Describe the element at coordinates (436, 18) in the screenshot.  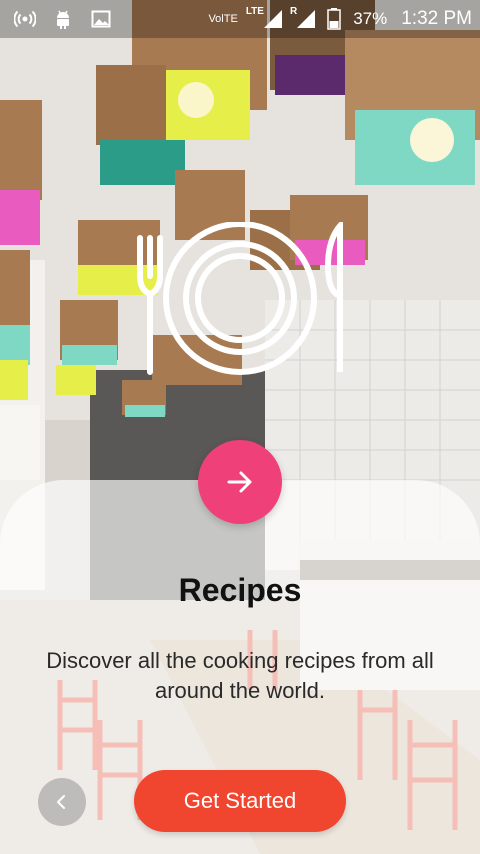
I see `clock: 1:32 PM` at that location.